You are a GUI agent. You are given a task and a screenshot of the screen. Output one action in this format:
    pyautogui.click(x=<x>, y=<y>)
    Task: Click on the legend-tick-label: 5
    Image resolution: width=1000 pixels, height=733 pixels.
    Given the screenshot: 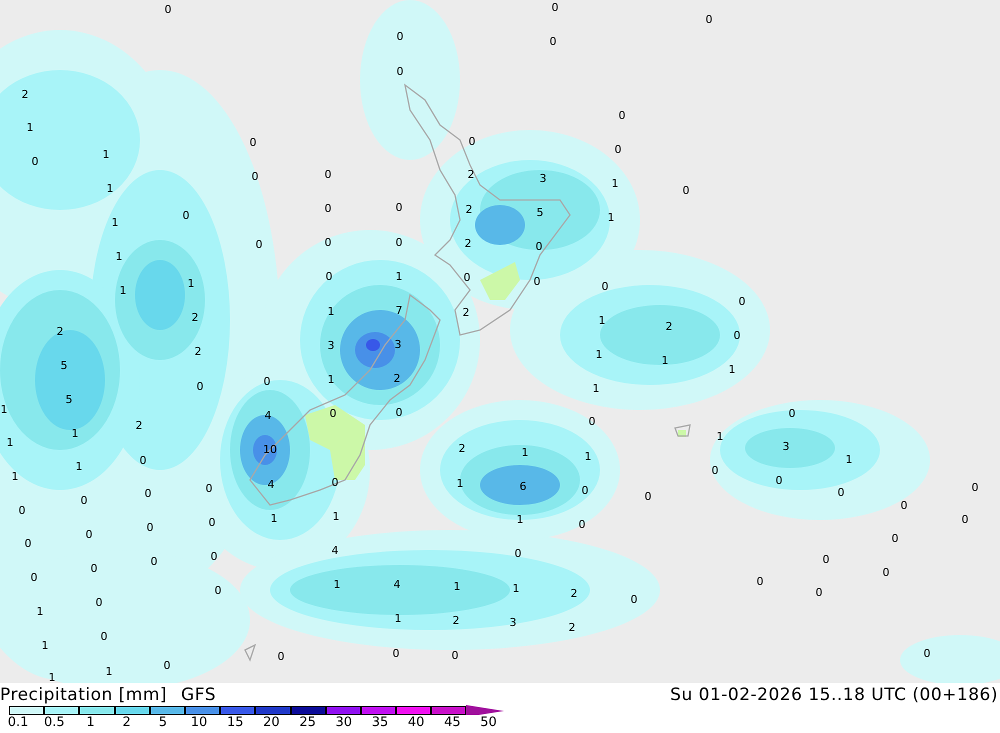 What is the action you would take?
    pyautogui.click(x=163, y=723)
    